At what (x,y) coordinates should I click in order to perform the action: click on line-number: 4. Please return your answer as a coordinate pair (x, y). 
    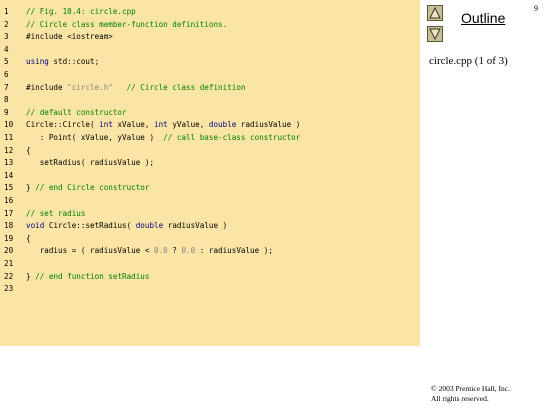
    Looking at the image, I should click on (6, 49).